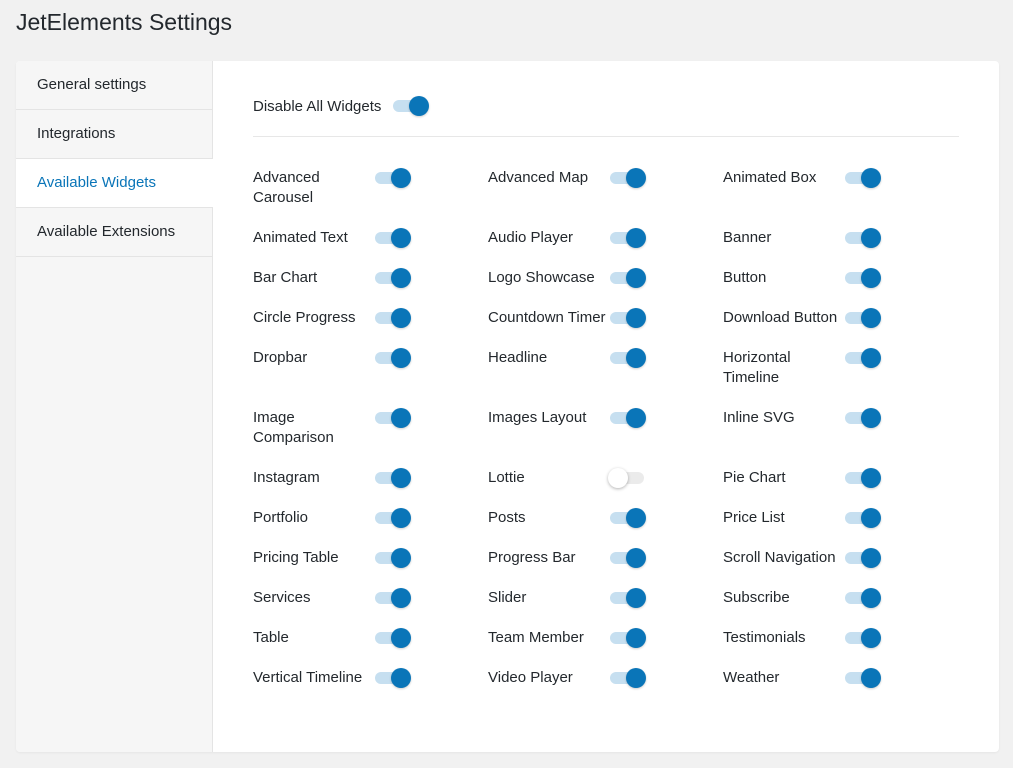  Describe the element at coordinates (862, 238) in the screenshot. I see `widget-toggle-banner` at that location.